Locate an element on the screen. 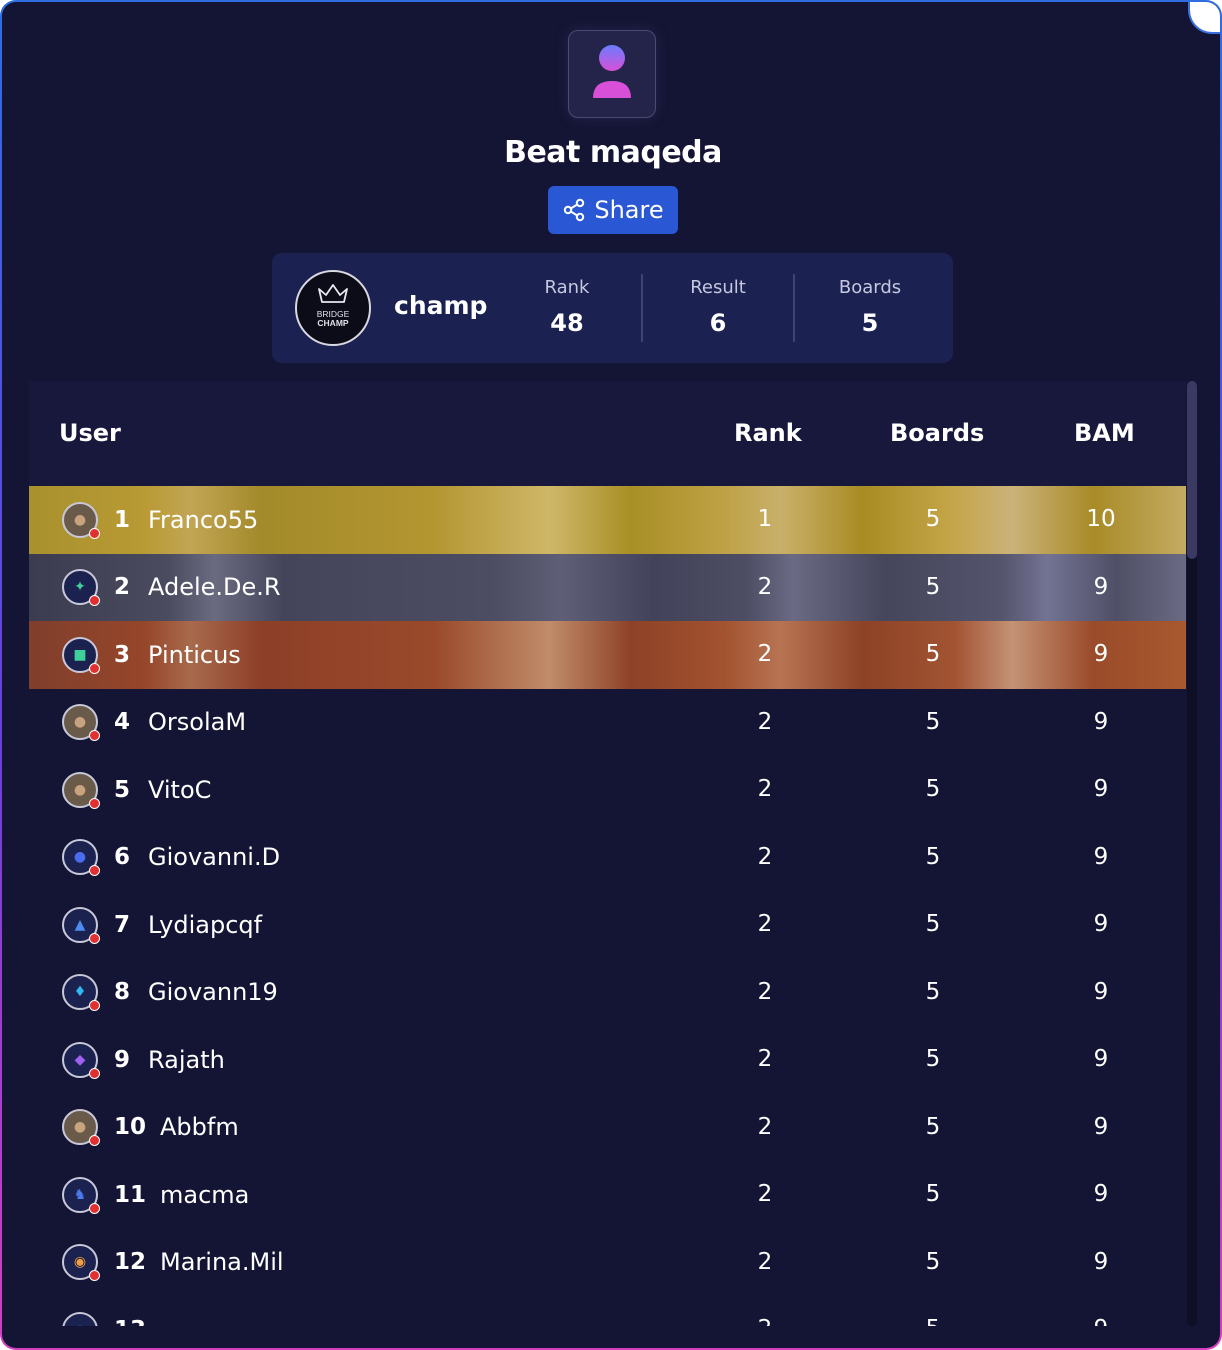 The height and width of the screenshot is (1350, 1222). share-button: Share is located at coordinates (613, 210).